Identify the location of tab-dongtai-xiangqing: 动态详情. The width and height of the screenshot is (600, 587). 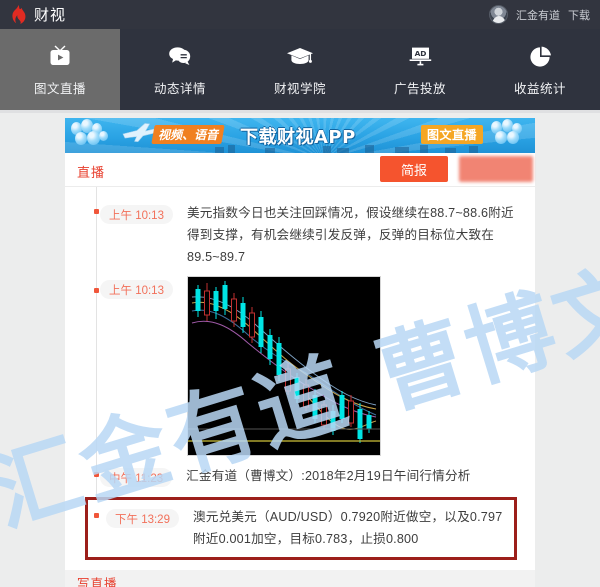
(180, 69).